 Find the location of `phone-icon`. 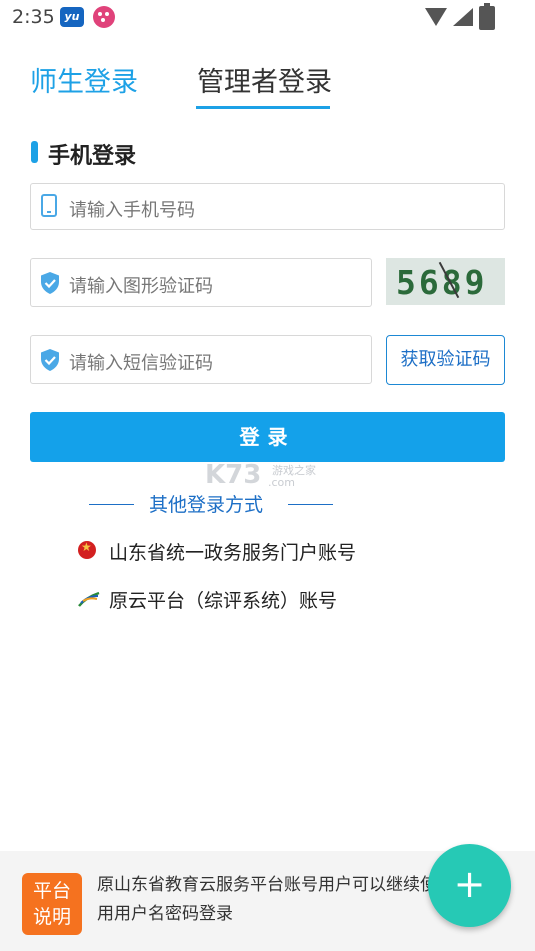

phone-icon is located at coordinates (49, 205).